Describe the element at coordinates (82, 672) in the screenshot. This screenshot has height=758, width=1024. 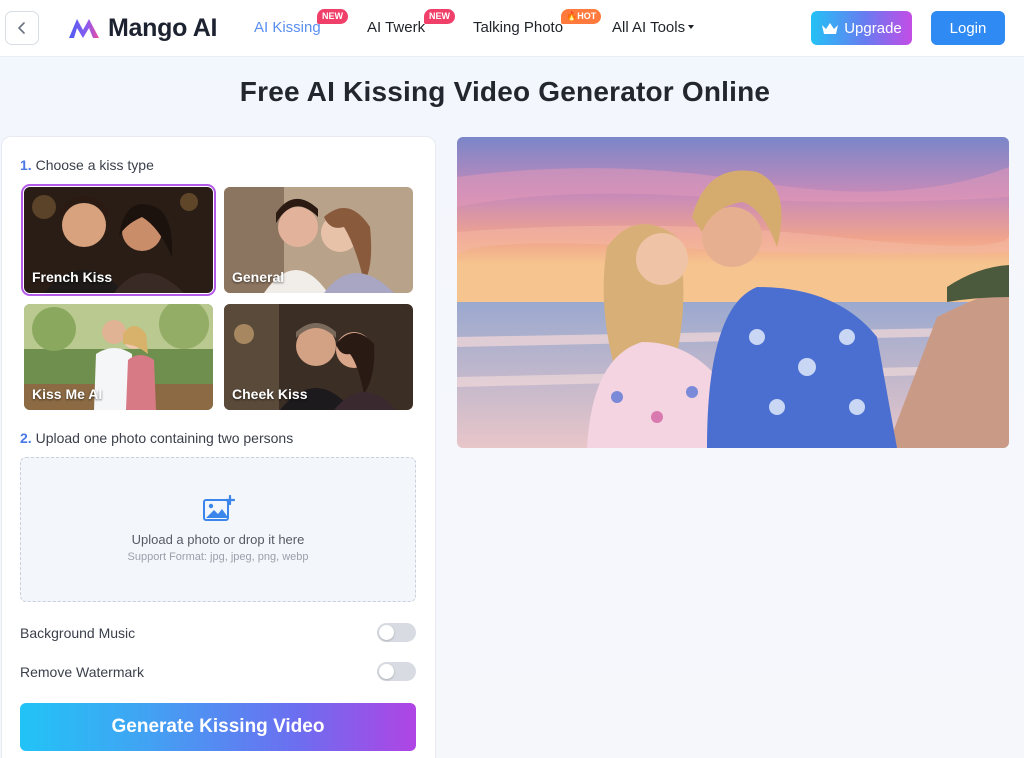
I see `remove-watermark-label: Remove Watermark` at that location.